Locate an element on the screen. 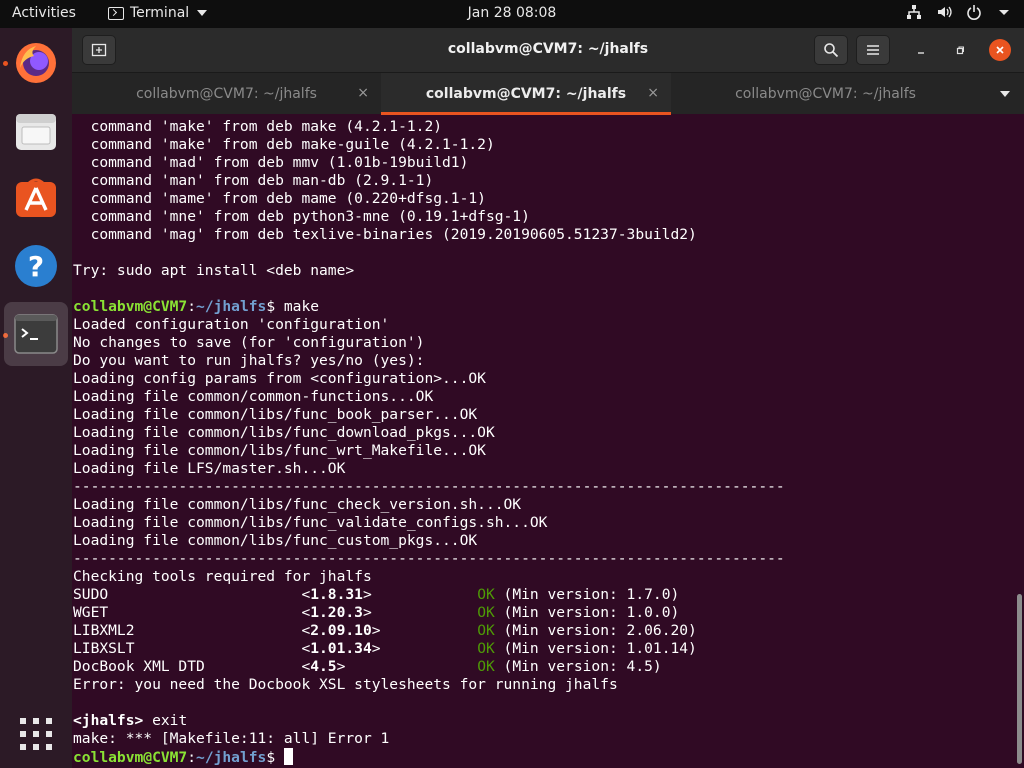 This screenshot has width=1024, height=768. terminal-line: SUDO <1.8.31> OK (Min version: 1.7.0) is located at coordinates (429, 595).